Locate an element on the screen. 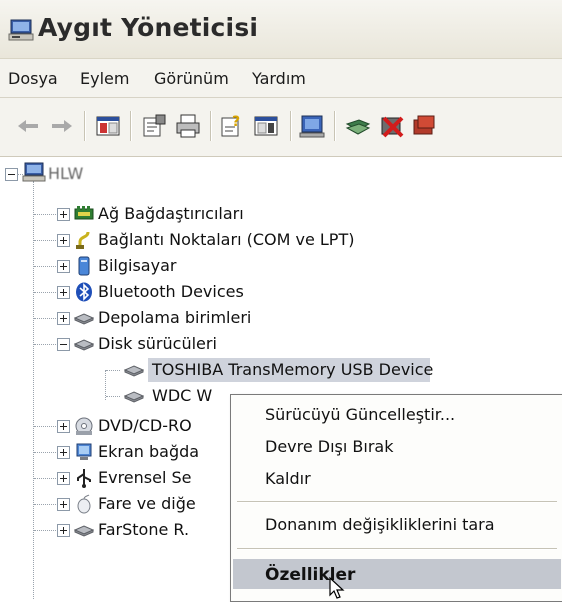 This screenshot has height=602, width=562. disable-icon is located at coordinates (424, 126).